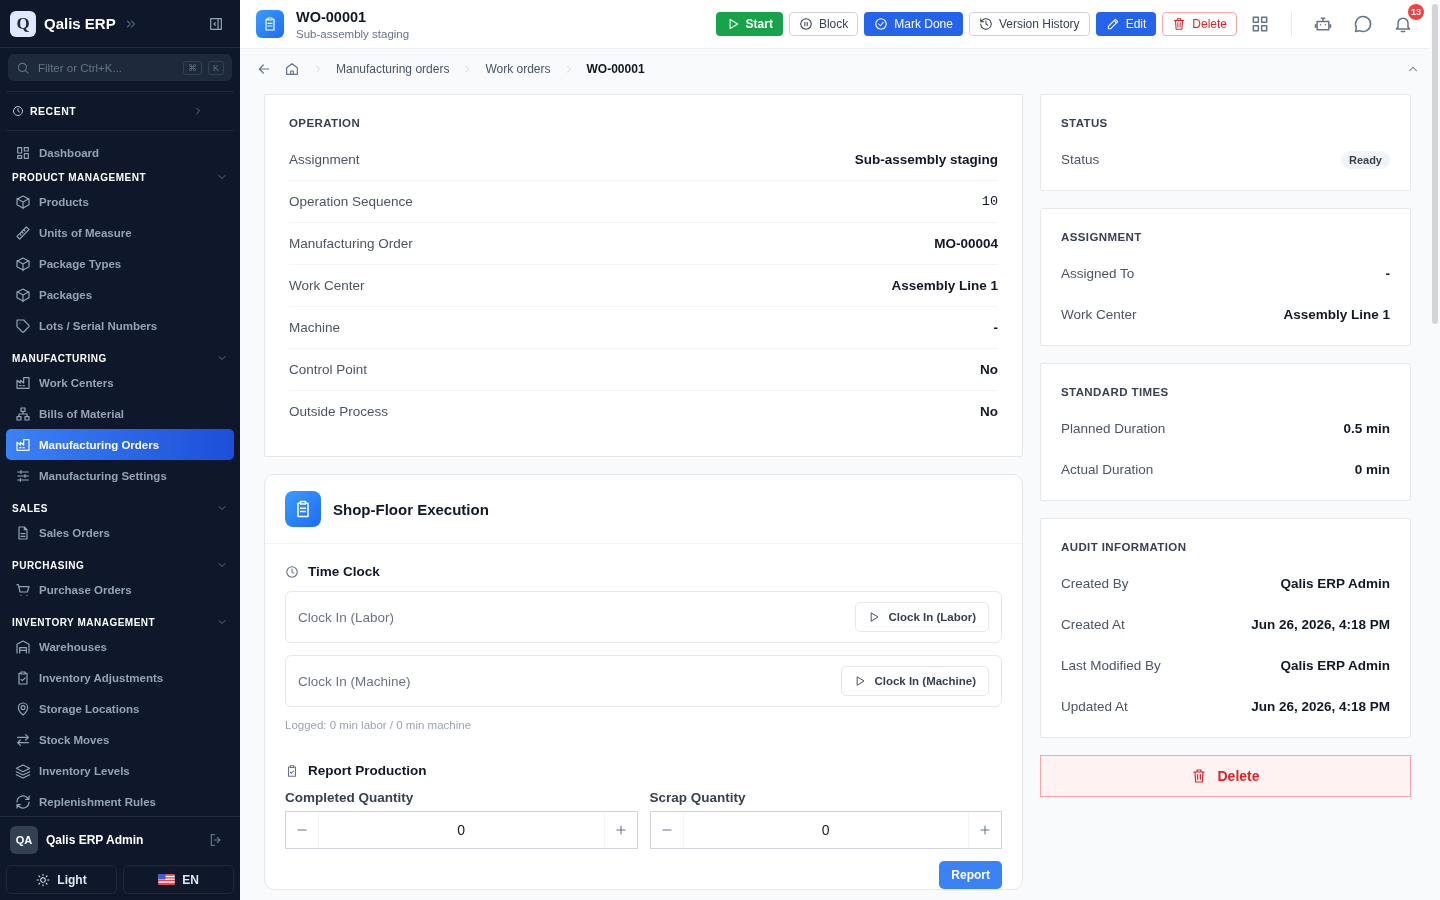  I want to click on app-name: Qalis ERP, so click(80, 23).